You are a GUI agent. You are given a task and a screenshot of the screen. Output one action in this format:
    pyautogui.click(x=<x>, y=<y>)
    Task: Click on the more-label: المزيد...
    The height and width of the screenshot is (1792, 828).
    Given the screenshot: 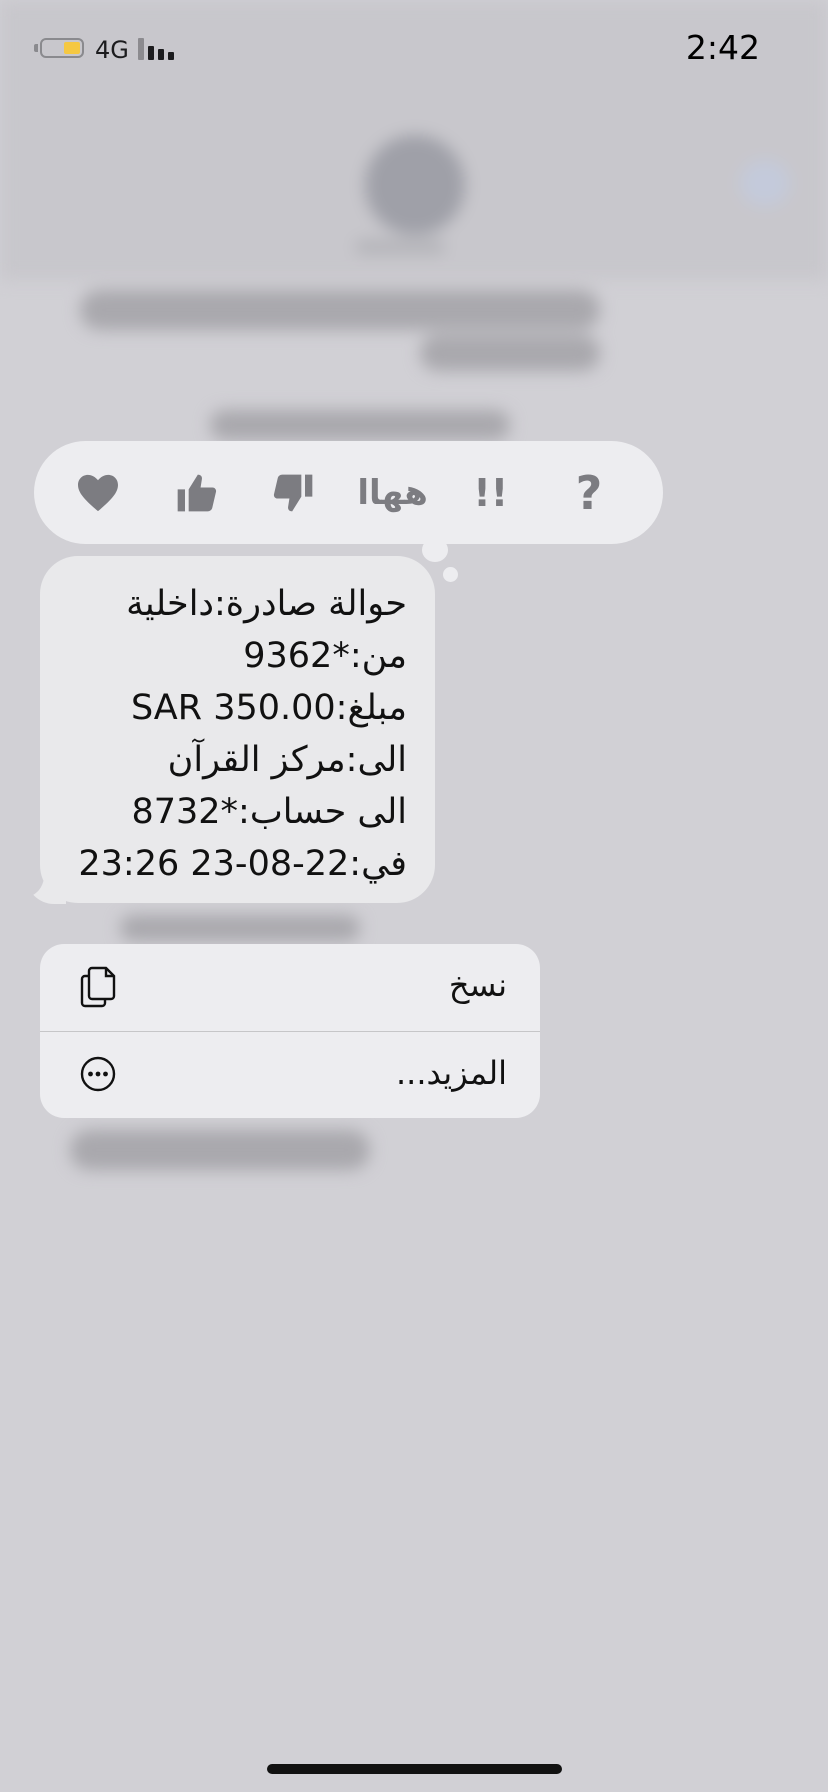 What is the action you would take?
    pyautogui.click(x=451, y=1073)
    